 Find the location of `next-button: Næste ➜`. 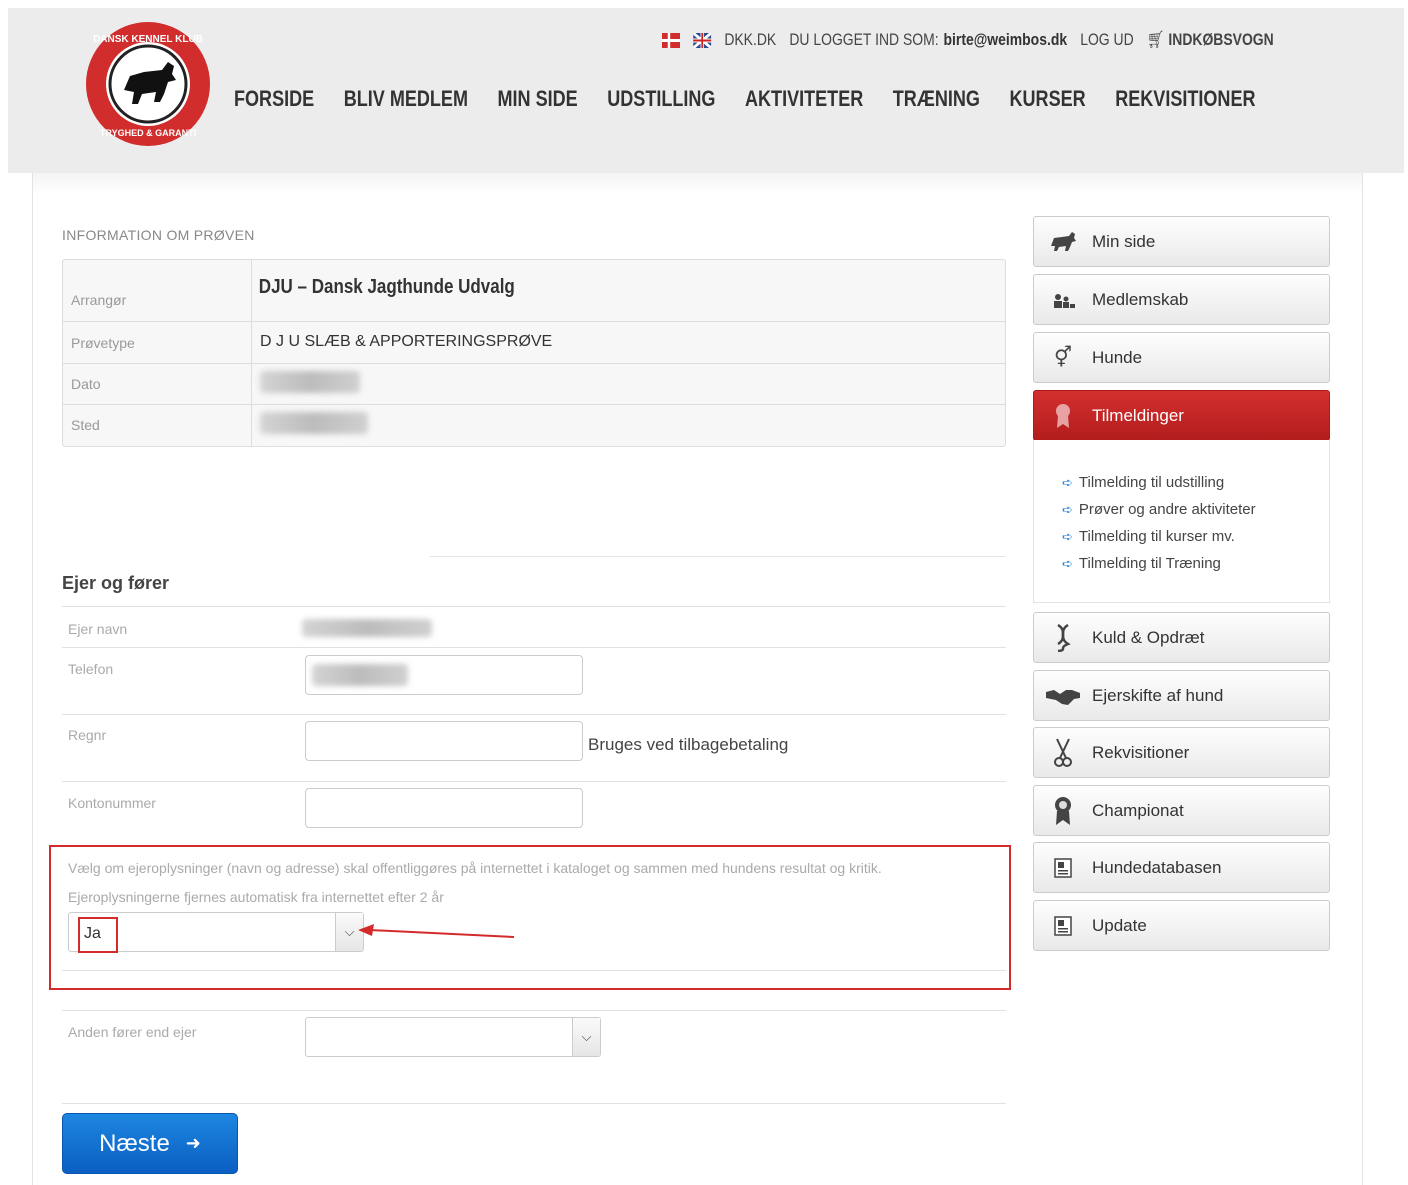

next-button: Næste ➜ is located at coordinates (150, 1143).